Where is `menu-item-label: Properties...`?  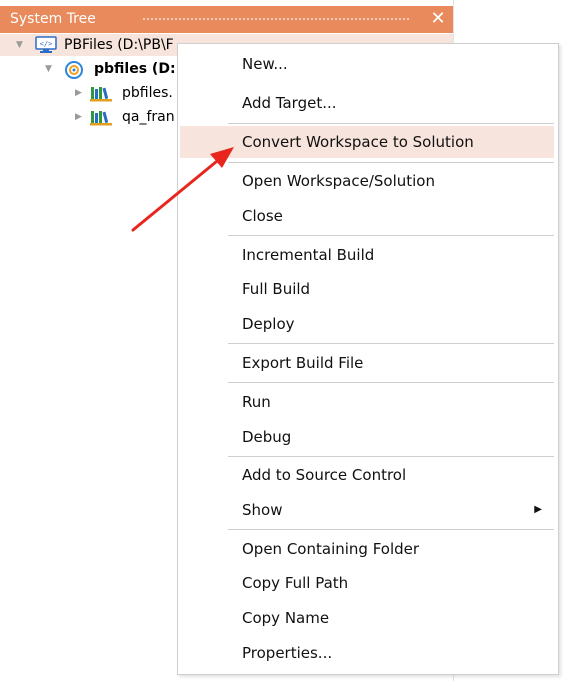 menu-item-label: Properties... is located at coordinates (287, 653).